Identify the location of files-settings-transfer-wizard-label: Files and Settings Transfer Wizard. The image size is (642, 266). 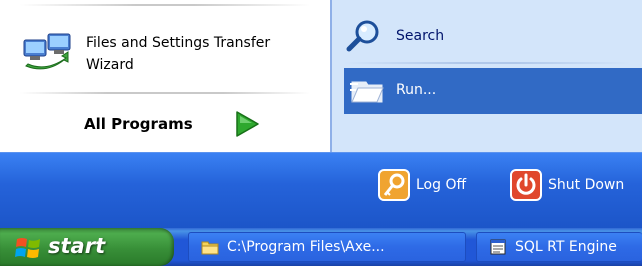
(206, 54).